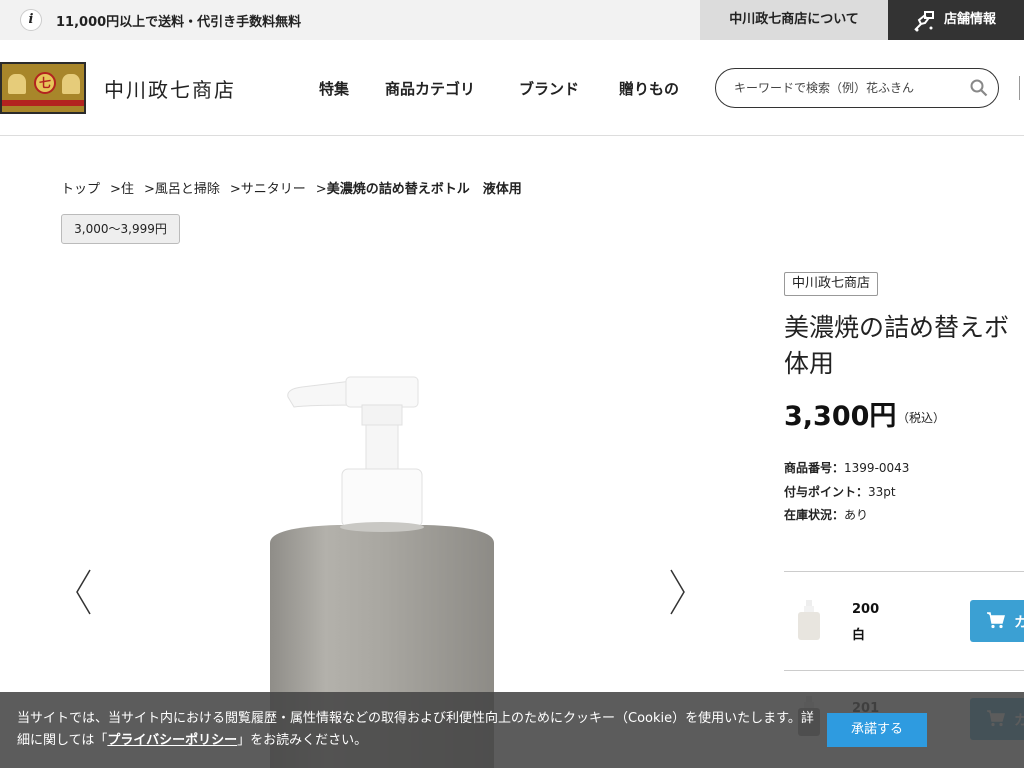  What do you see at coordinates (31, 20) in the screenshot?
I see `info-icon: i` at bounding box center [31, 20].